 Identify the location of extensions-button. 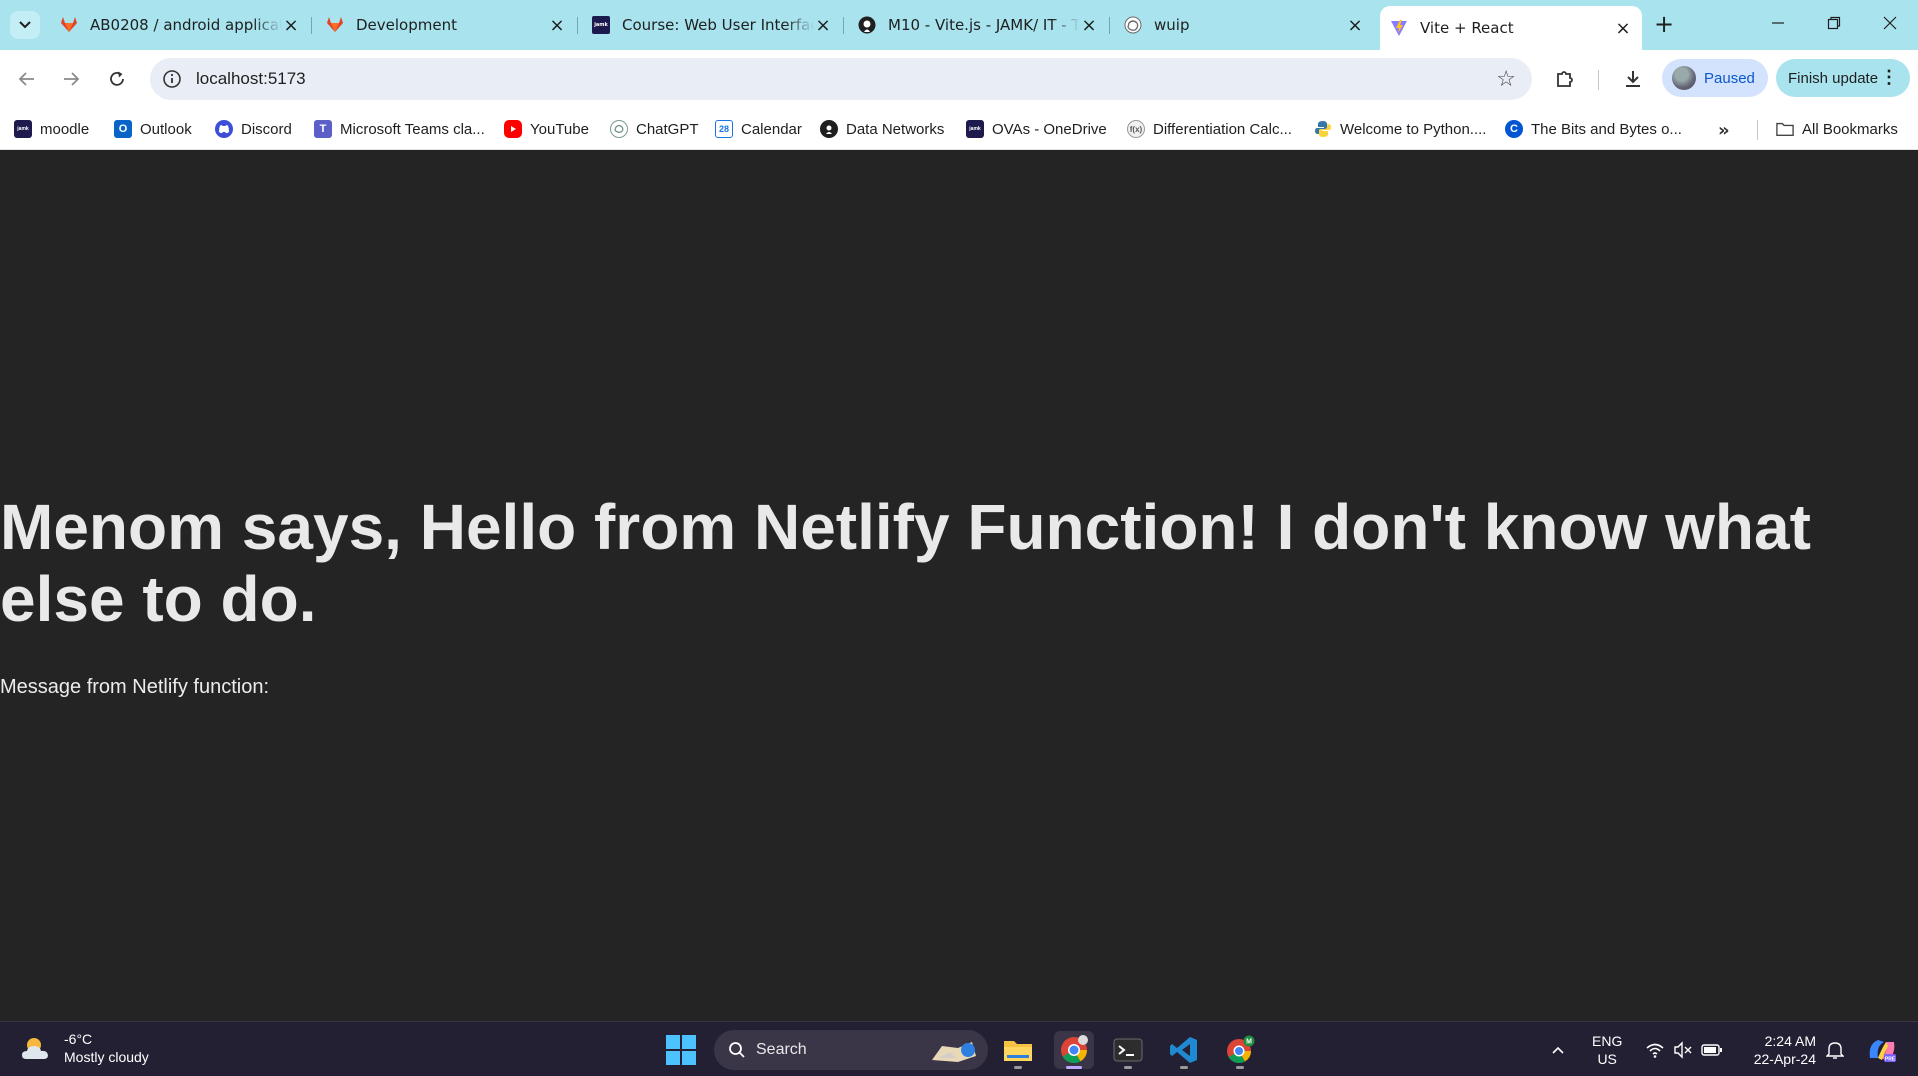
(1565, 79).